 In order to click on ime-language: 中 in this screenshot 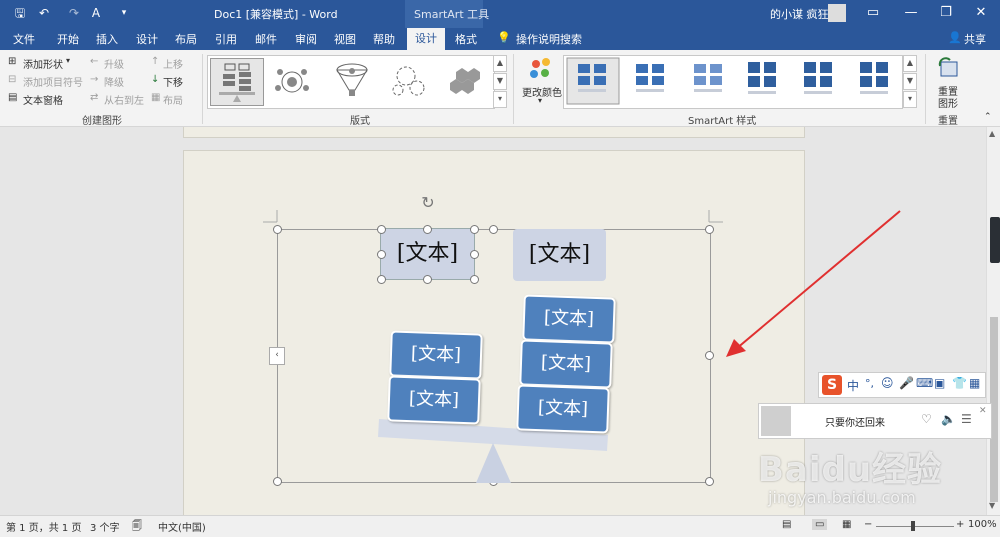, I will do `click(853, 385)`.